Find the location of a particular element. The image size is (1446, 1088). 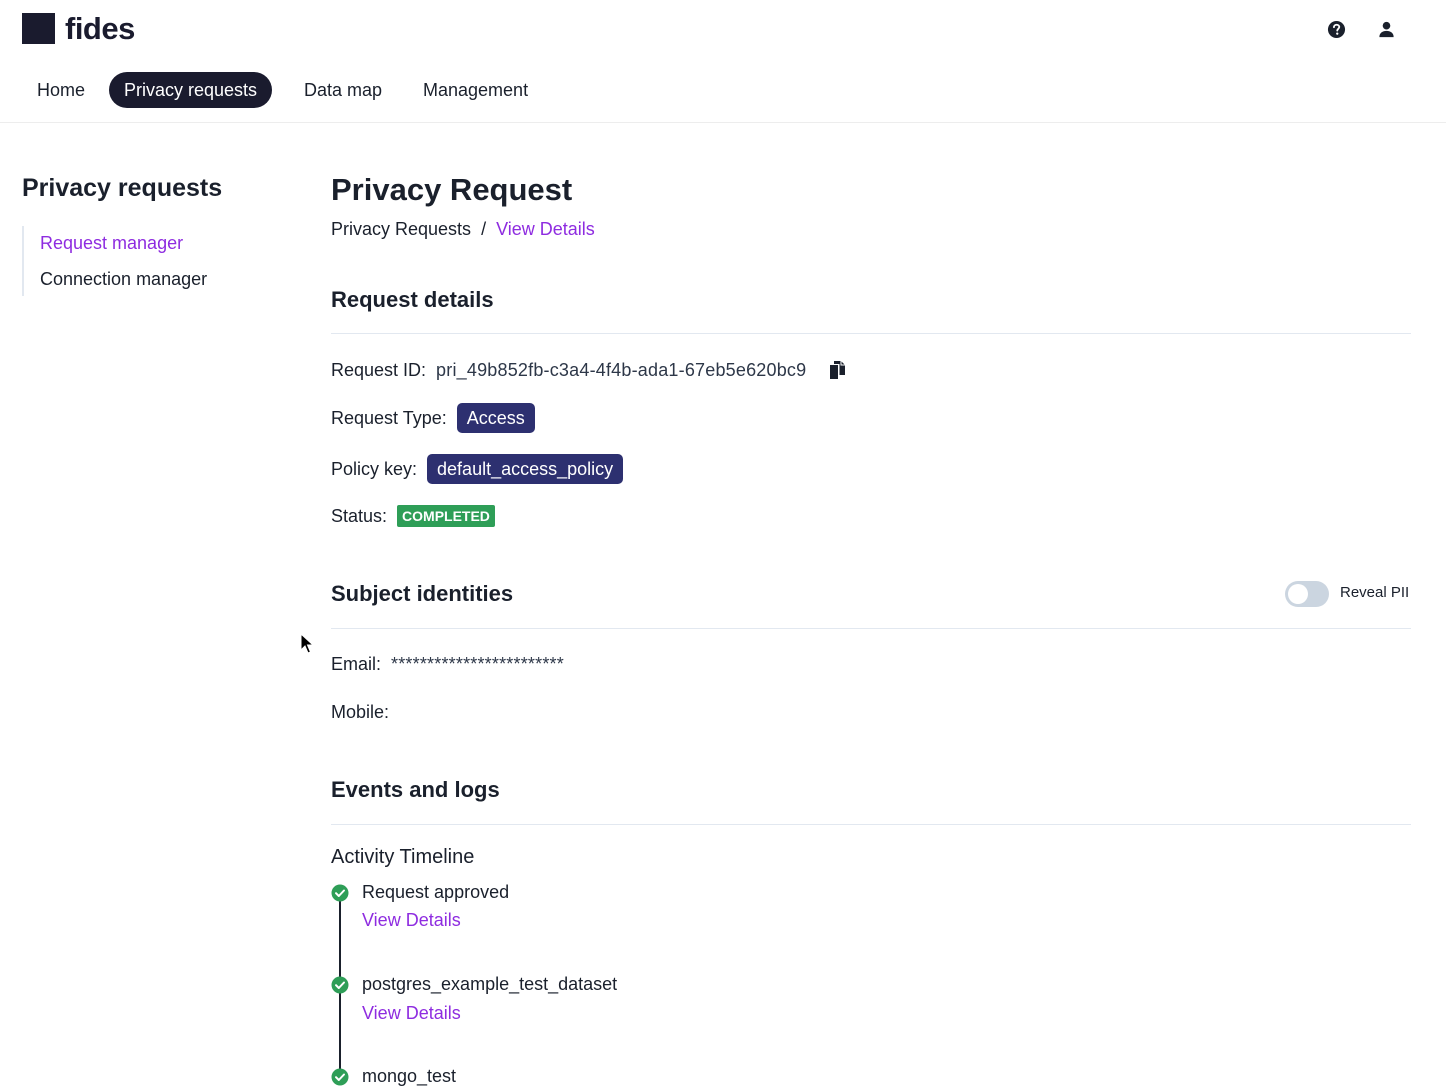

breadcrumb: Privacy Requests / View Details is located at coordinates (463, 229).